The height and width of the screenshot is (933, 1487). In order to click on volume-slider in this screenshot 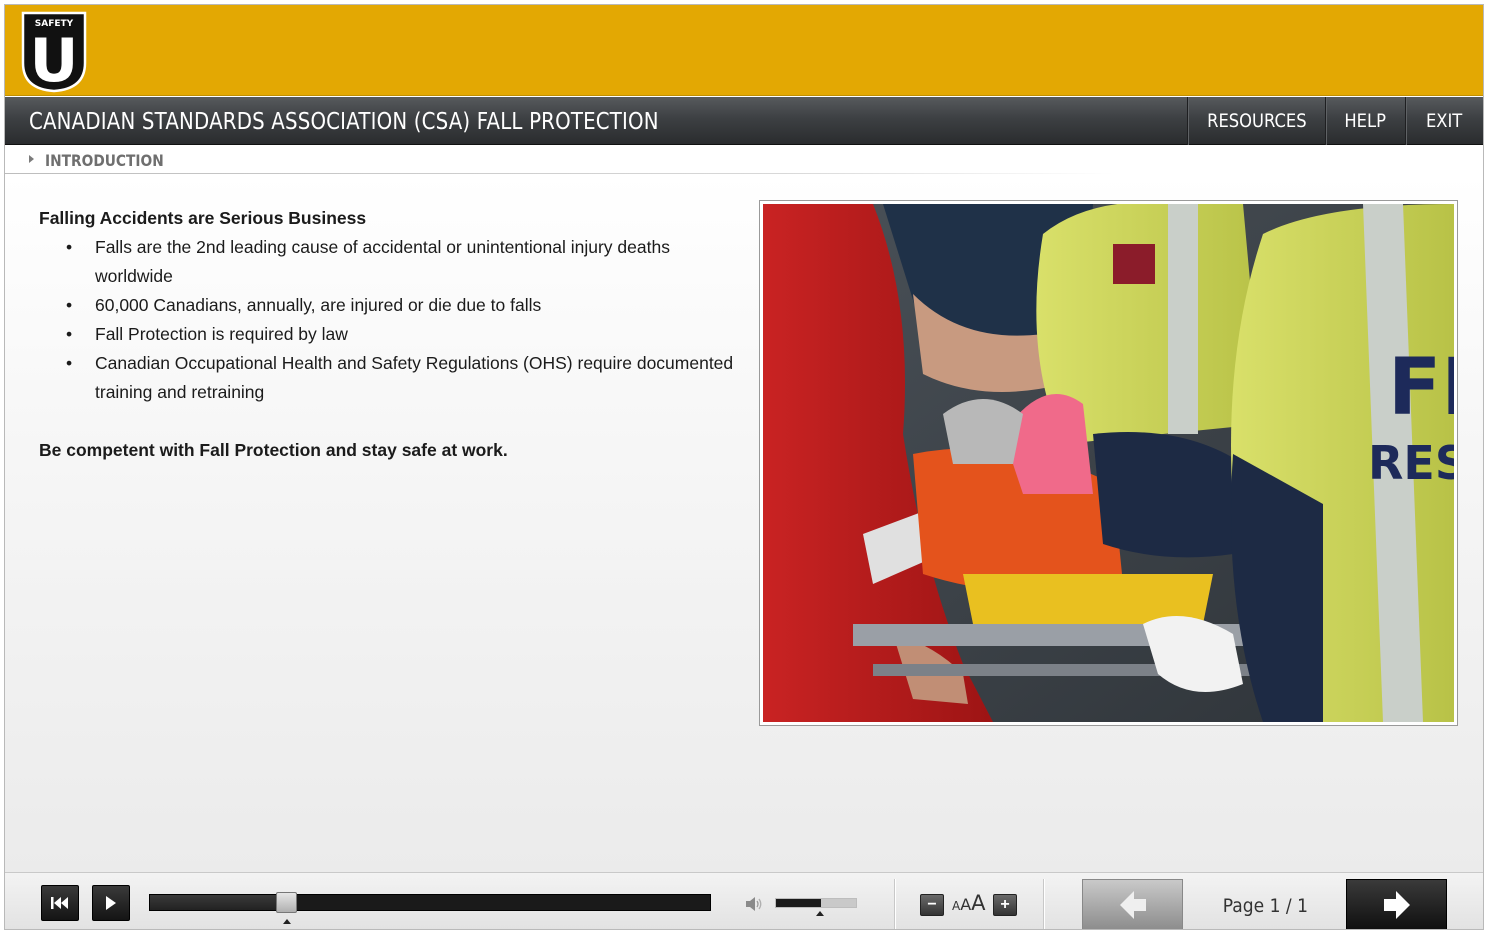, I will do `click(816, 903)`.